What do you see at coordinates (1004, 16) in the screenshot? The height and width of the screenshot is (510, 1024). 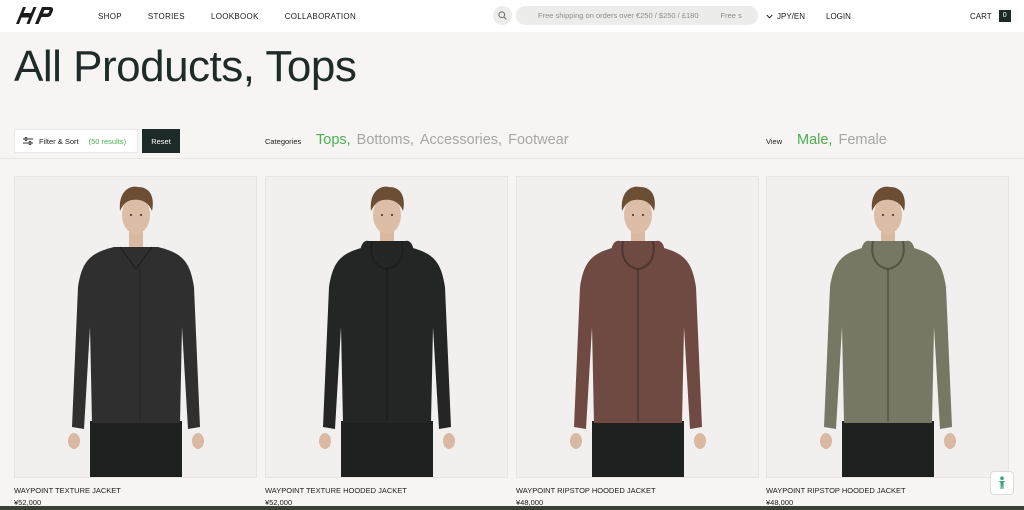 I see `cart-count-badge: 0` at bounding box center [1004, 16].